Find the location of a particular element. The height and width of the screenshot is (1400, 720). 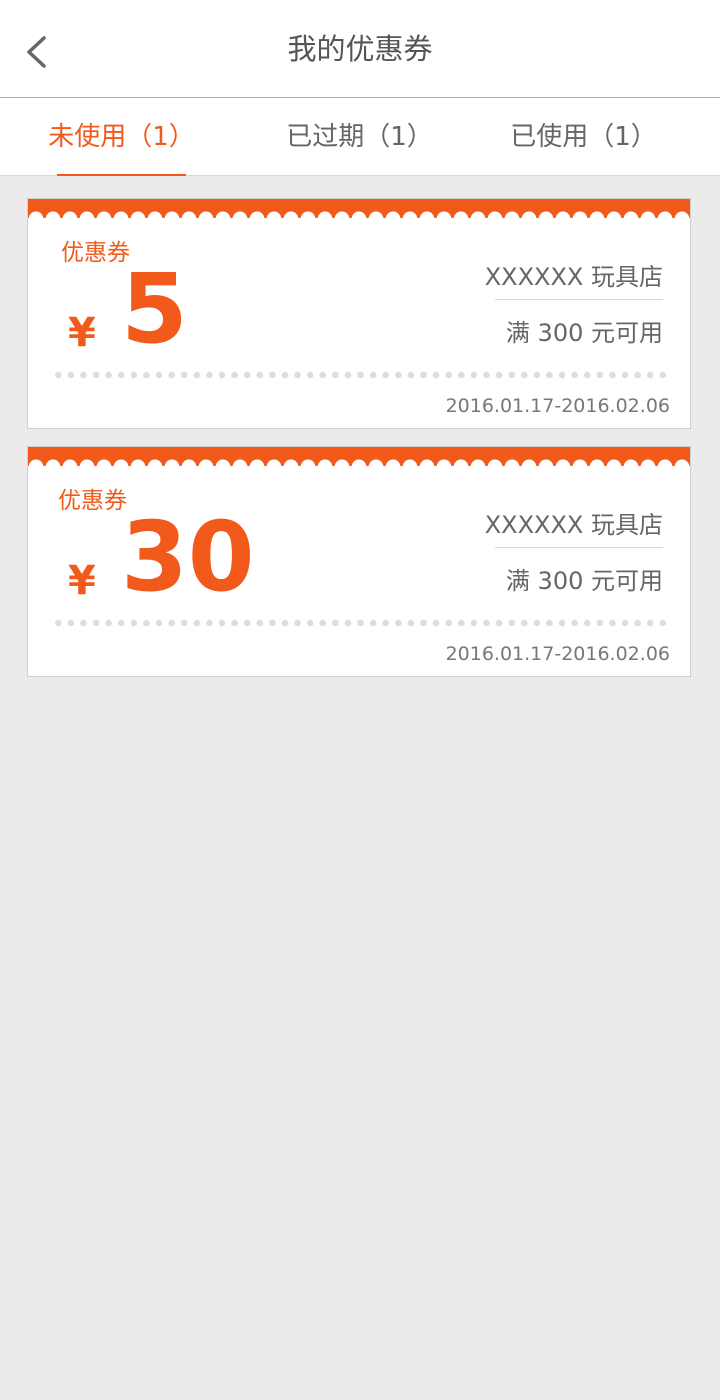

tab-expired: 已过期（1） is located at coordinates (359, 137).